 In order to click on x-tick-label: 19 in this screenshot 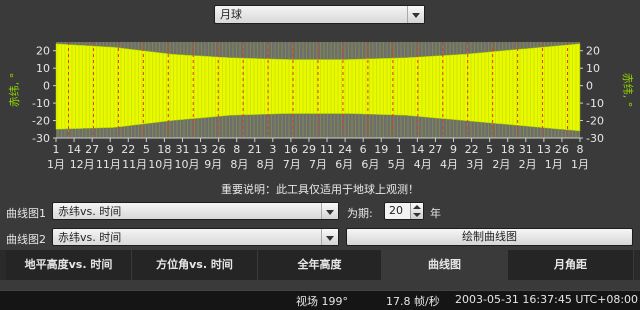, I will do `click(381, 149)`.